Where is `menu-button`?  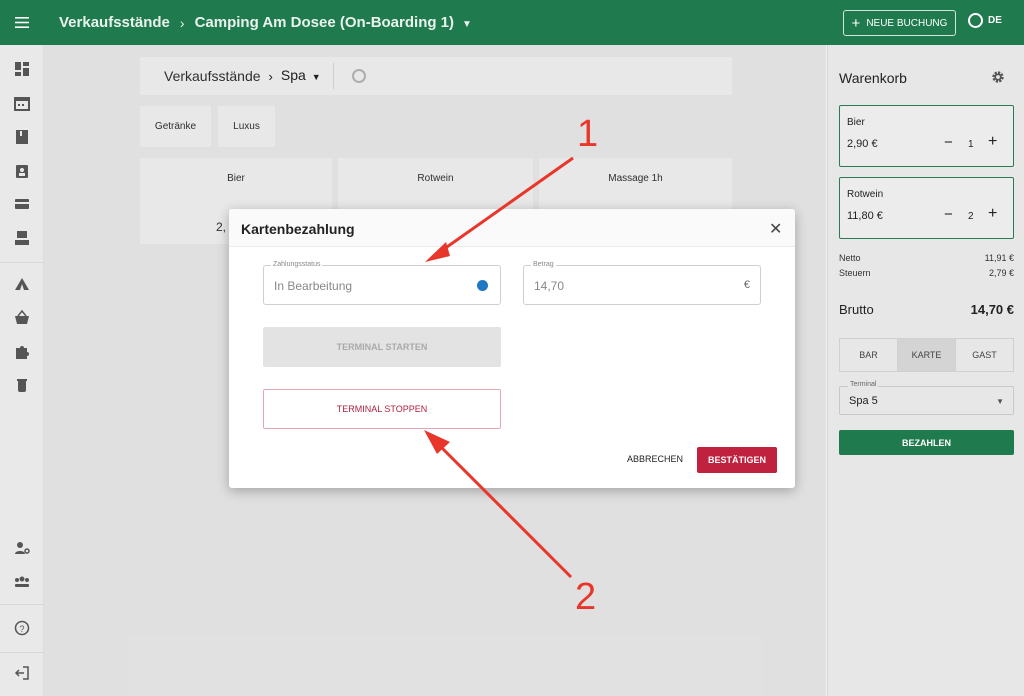
menu-button is located at coordinates (22, 22).